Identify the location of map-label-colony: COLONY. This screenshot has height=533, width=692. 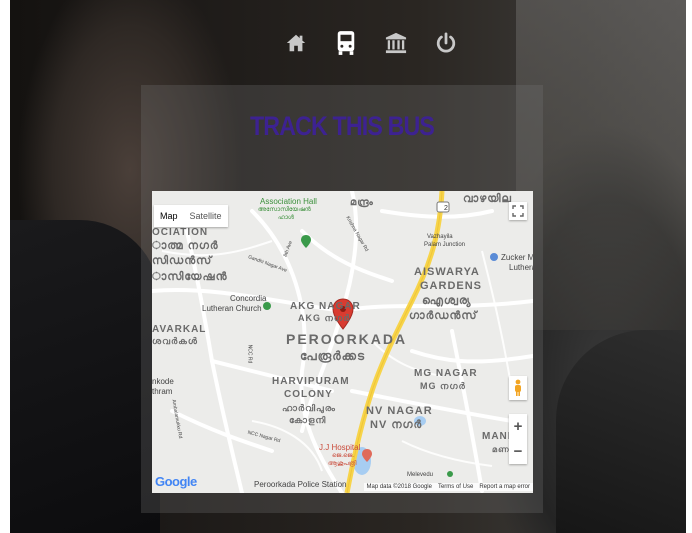
(308, 394).